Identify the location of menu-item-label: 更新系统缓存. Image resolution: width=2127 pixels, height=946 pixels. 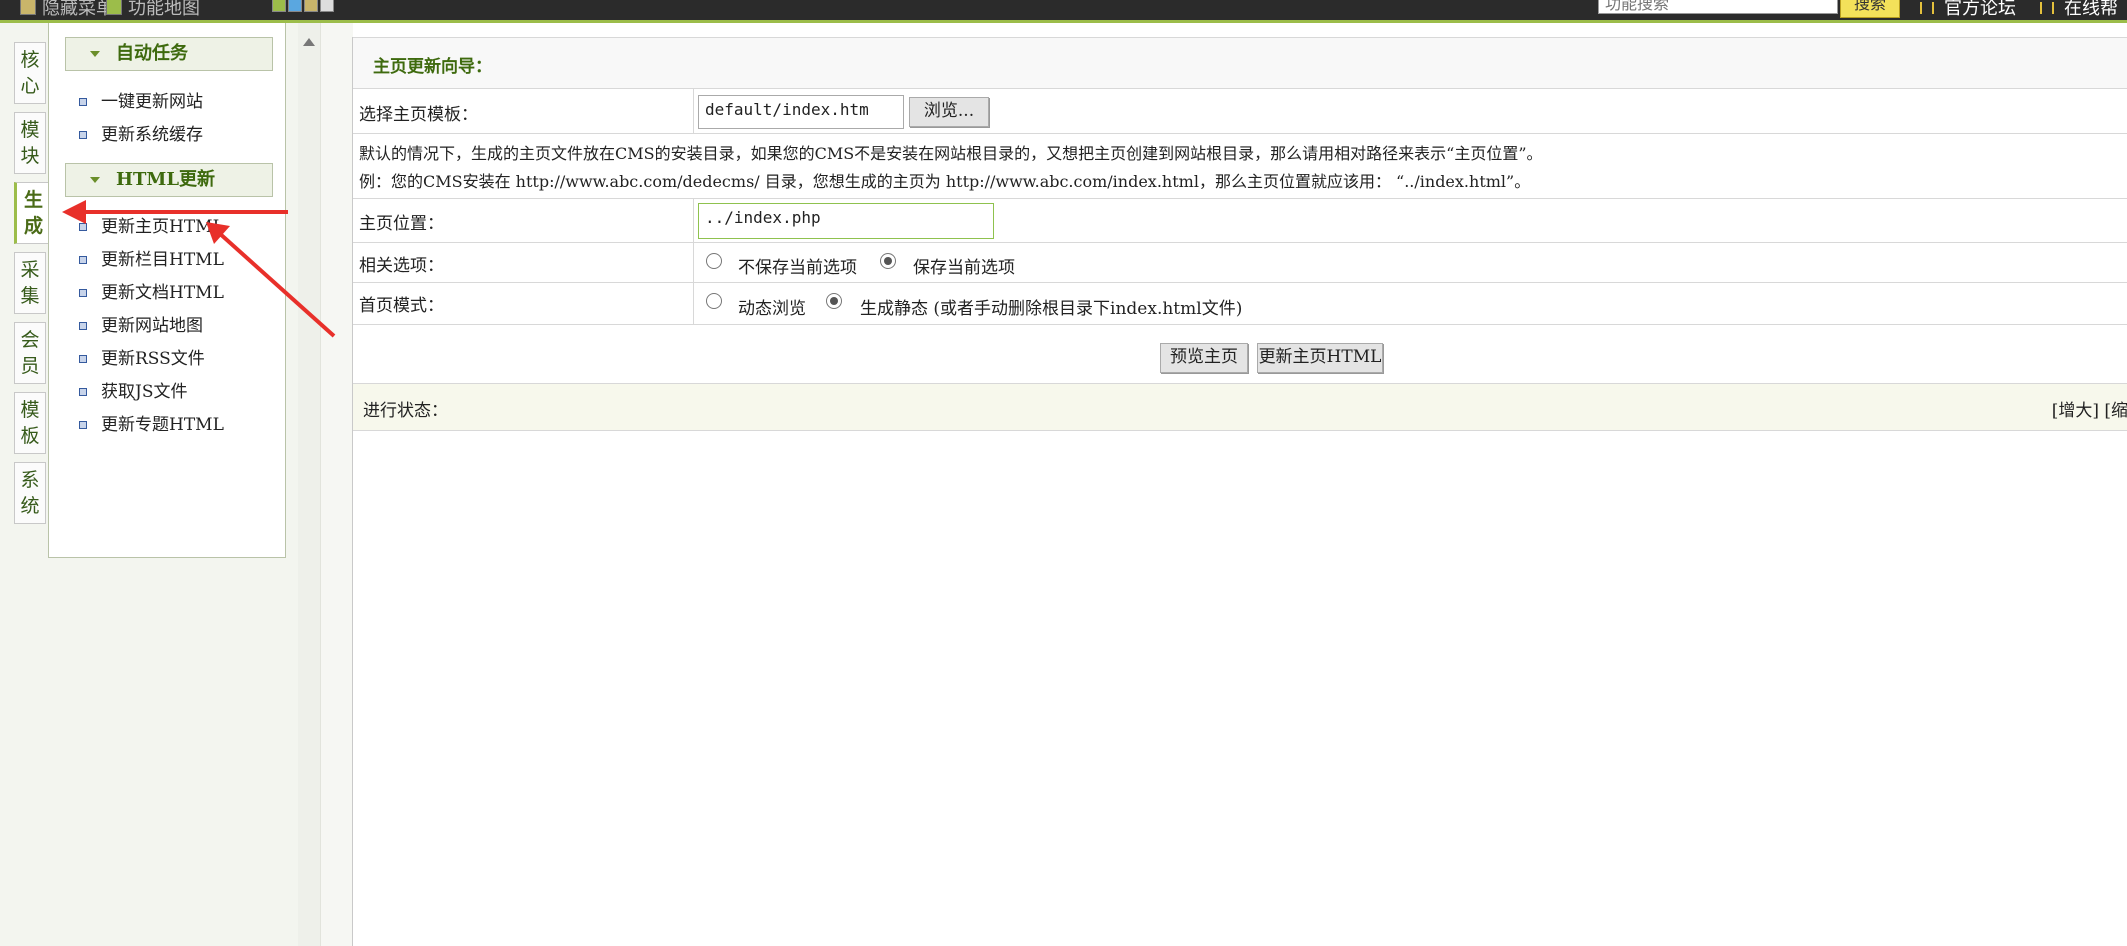
(152, 135).